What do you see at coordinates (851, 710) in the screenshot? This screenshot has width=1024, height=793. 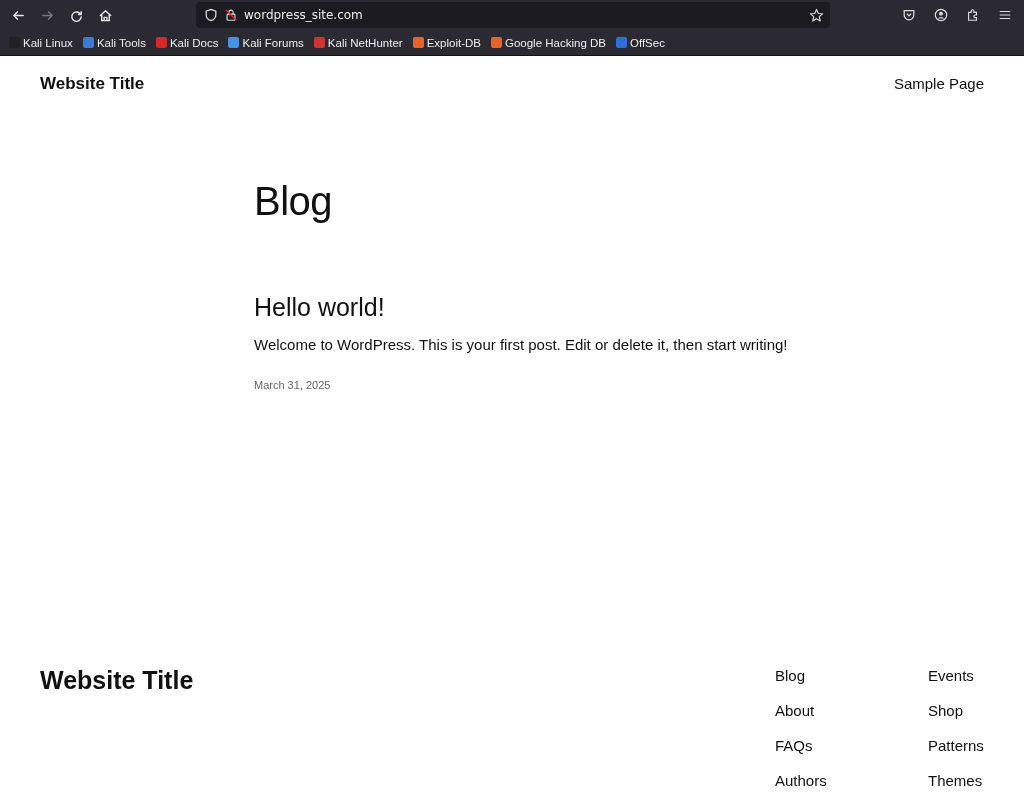 I see `footer-link: About` at bounding box center [851, 710].